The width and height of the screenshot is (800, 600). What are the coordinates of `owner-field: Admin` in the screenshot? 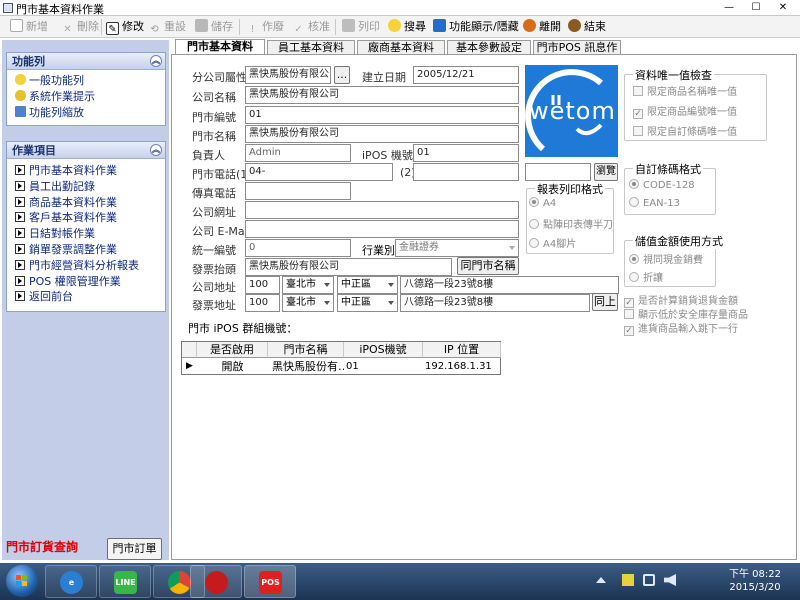 It's located at (298, 153).